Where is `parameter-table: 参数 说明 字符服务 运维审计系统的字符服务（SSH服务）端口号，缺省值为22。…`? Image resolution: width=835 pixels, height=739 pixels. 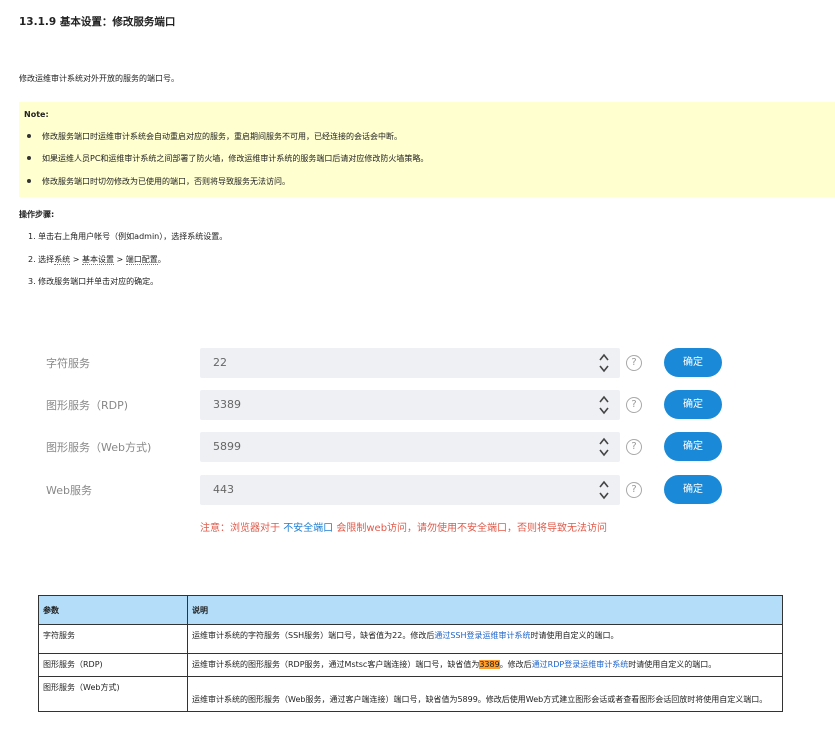 parameter-table: 参数 说明 字符服务 运维审计系统的字符服务（SSH服务）端口号，缺省值为22。… is located at coordinates (410, 653).